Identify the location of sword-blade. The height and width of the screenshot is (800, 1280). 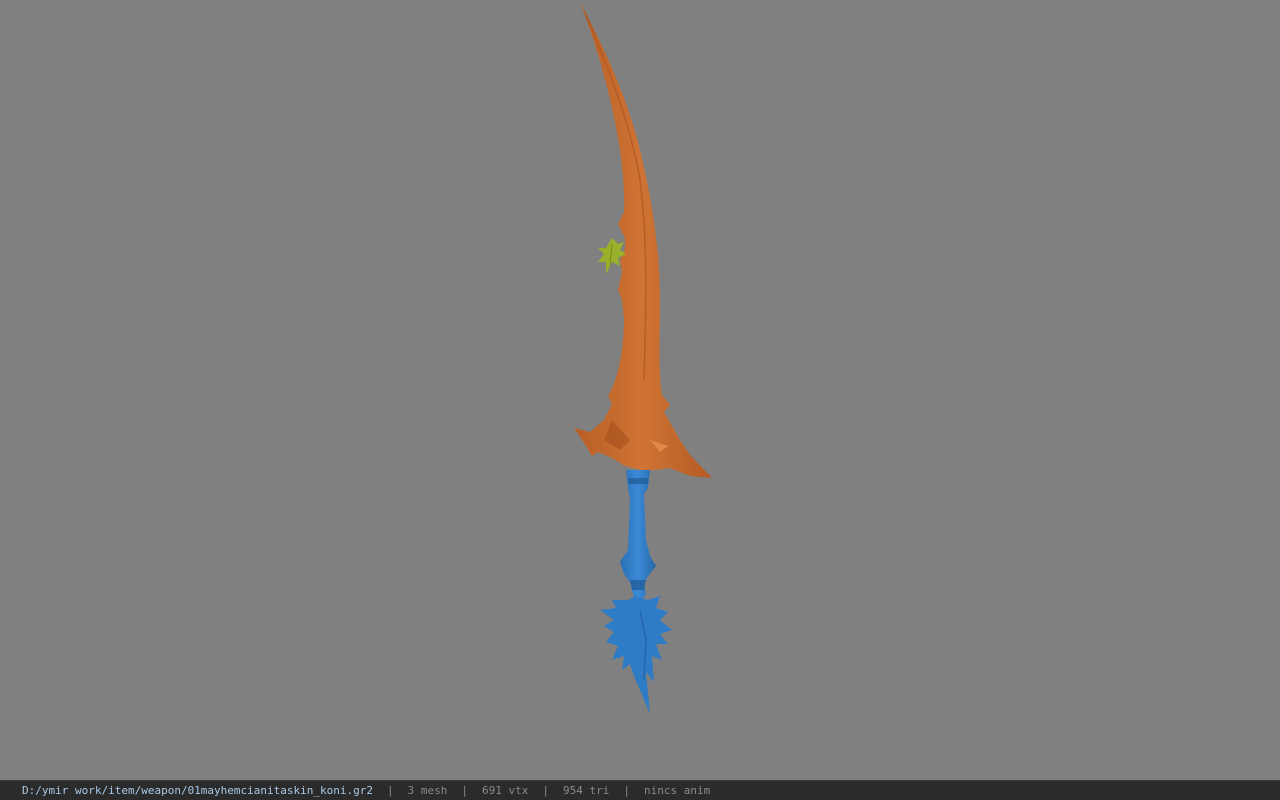
(643, 240).